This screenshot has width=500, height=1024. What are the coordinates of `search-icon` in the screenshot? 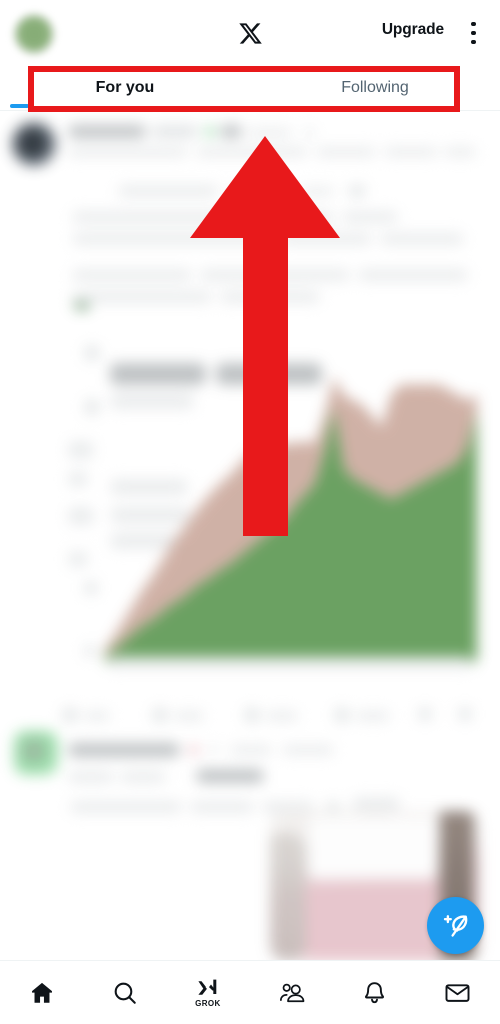 It's located at (125, 993).